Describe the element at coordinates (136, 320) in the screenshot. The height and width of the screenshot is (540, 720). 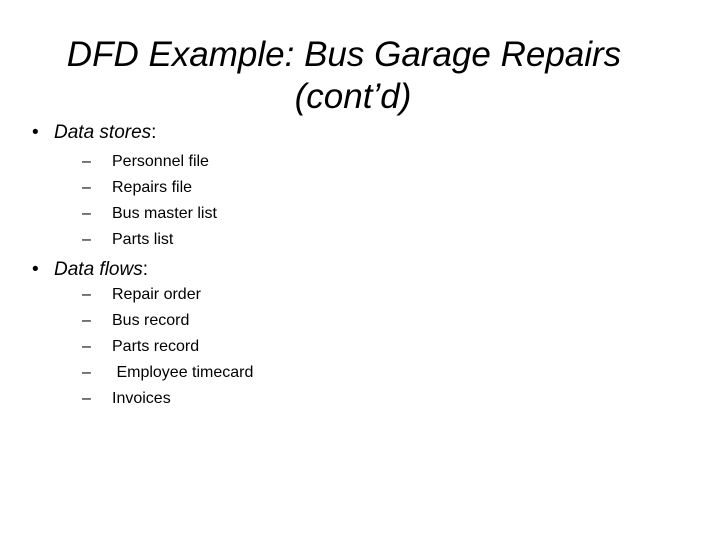
I see `list-item: – Bus record` at that location.